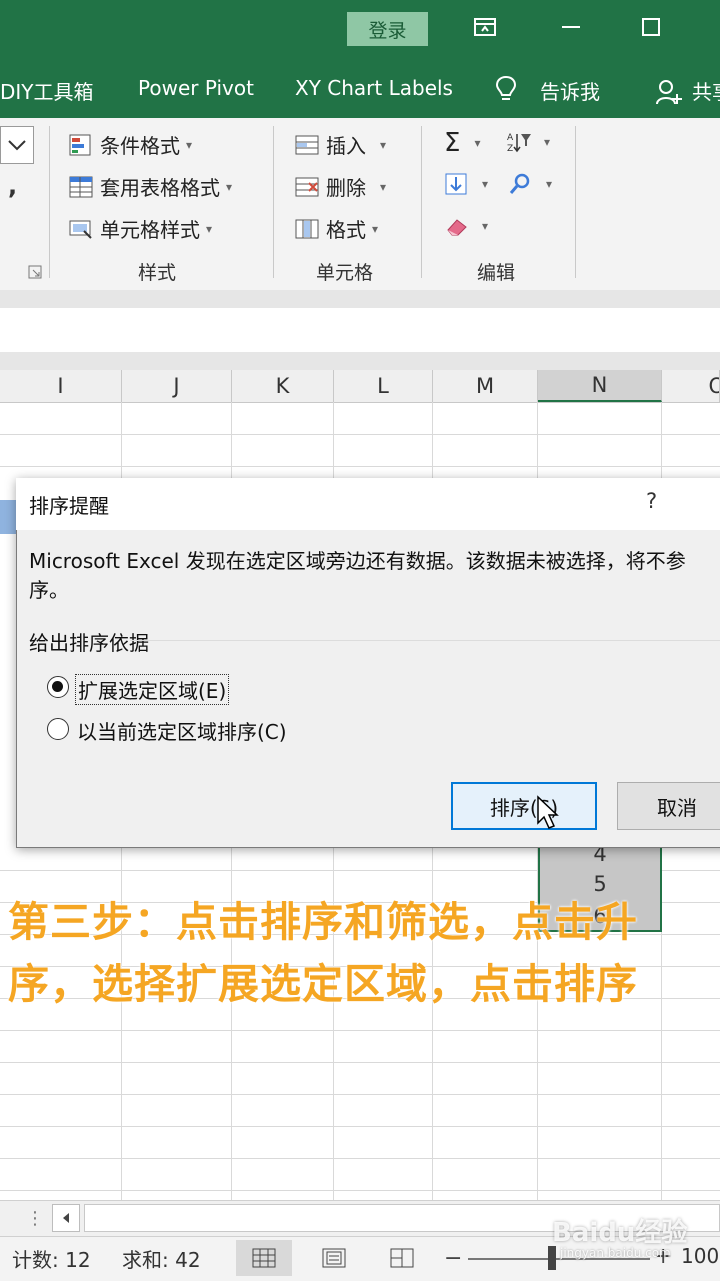 This screenshot has width=720, height=1281. Describe the element at coordinates (457, 226) in the screenshot. I see `eraser-icon` at that location.